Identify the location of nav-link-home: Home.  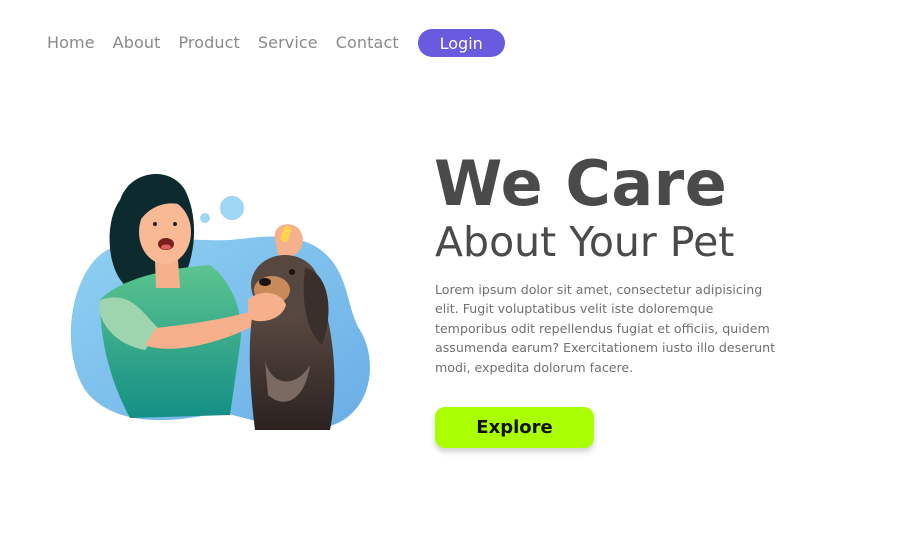
(71, 43).